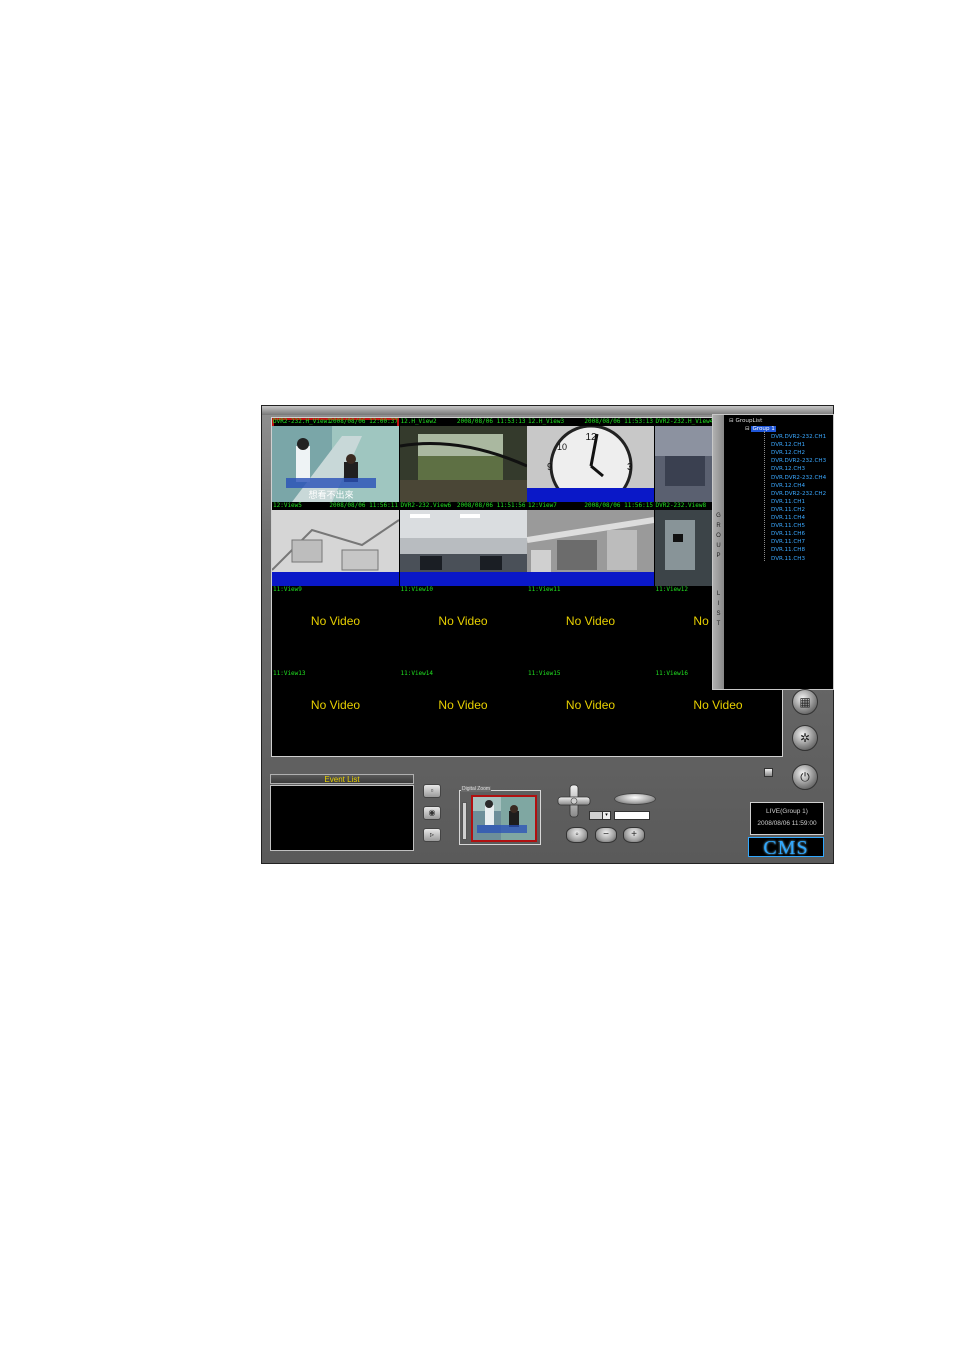 The width and height of the screenshot is (954, 1350). Describe the element at coordinates (590, 674) in the screenshot. I see `cell-header: 11:View15` at that location.